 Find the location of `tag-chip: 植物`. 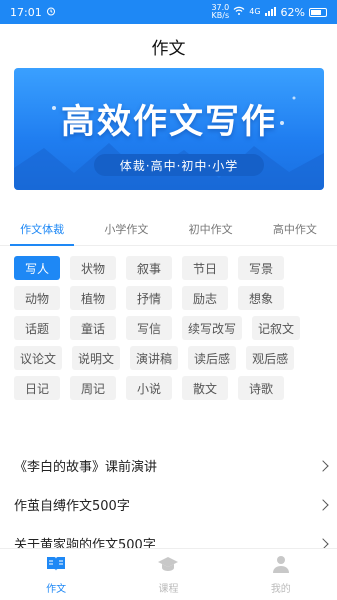

tag-chip: 植物 is located at coordinates (93, 298).